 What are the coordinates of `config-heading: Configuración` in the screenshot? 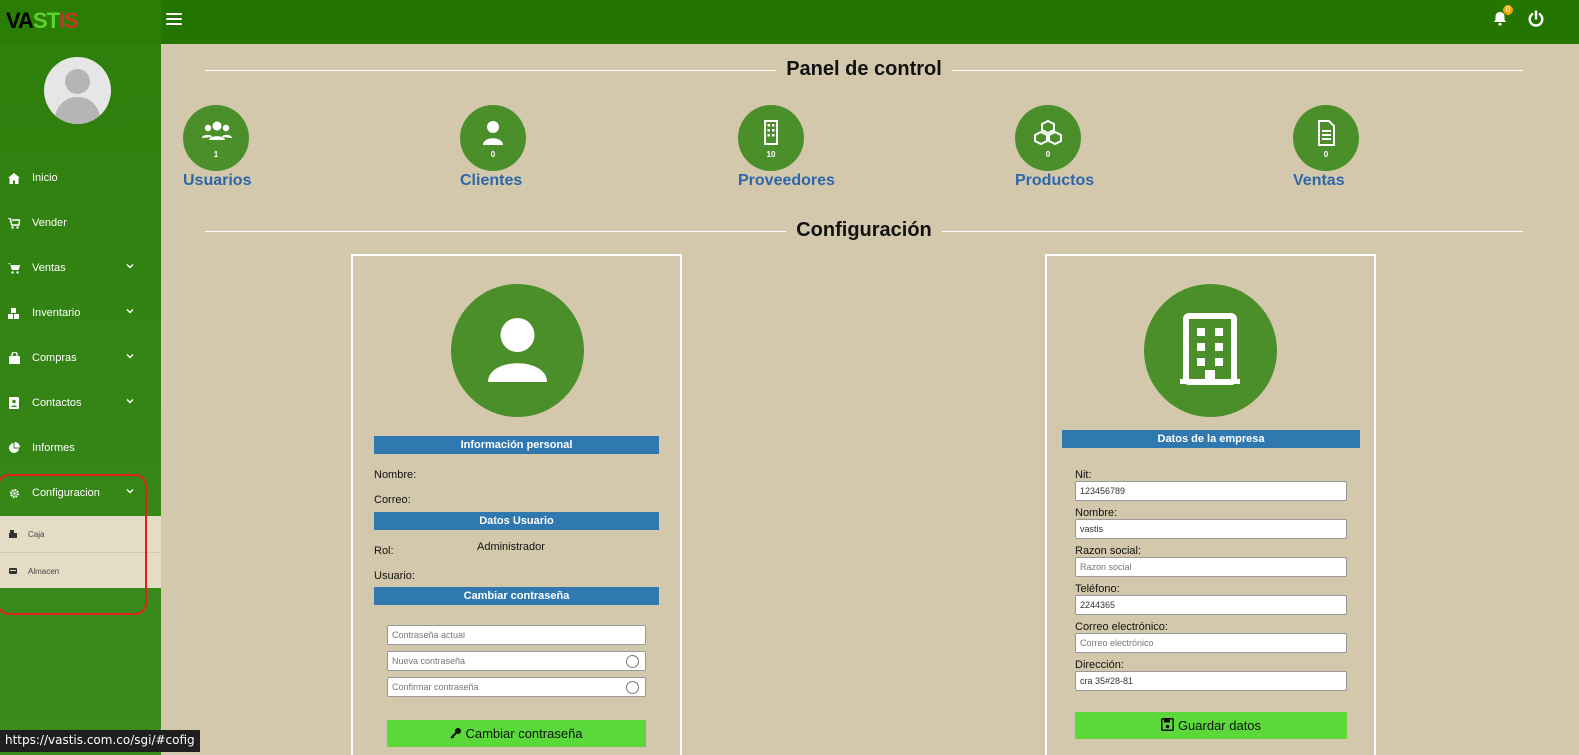 It's located at (864, 231).